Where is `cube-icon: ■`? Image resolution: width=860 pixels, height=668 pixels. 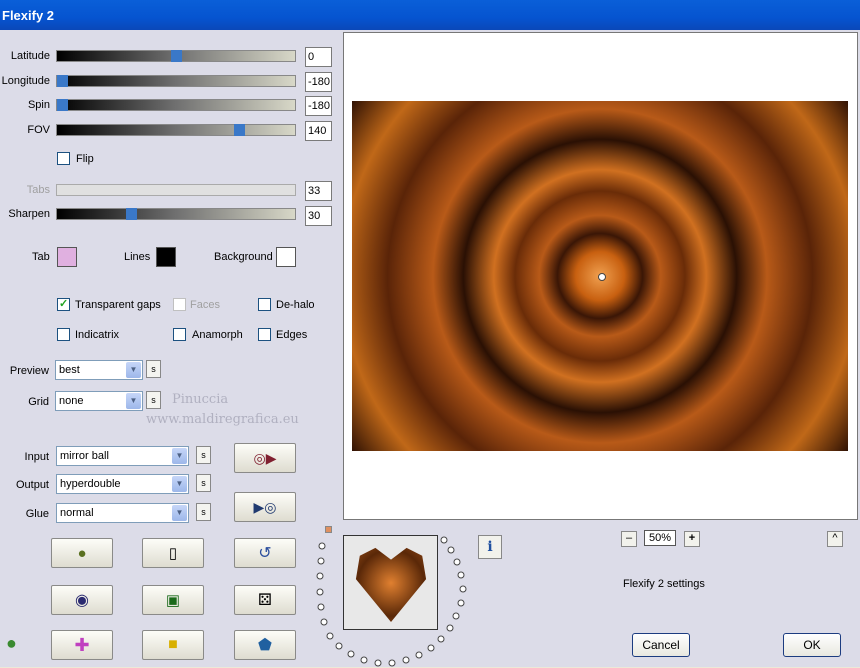 cube-icon: ■ is located at coordinates (173, 644).